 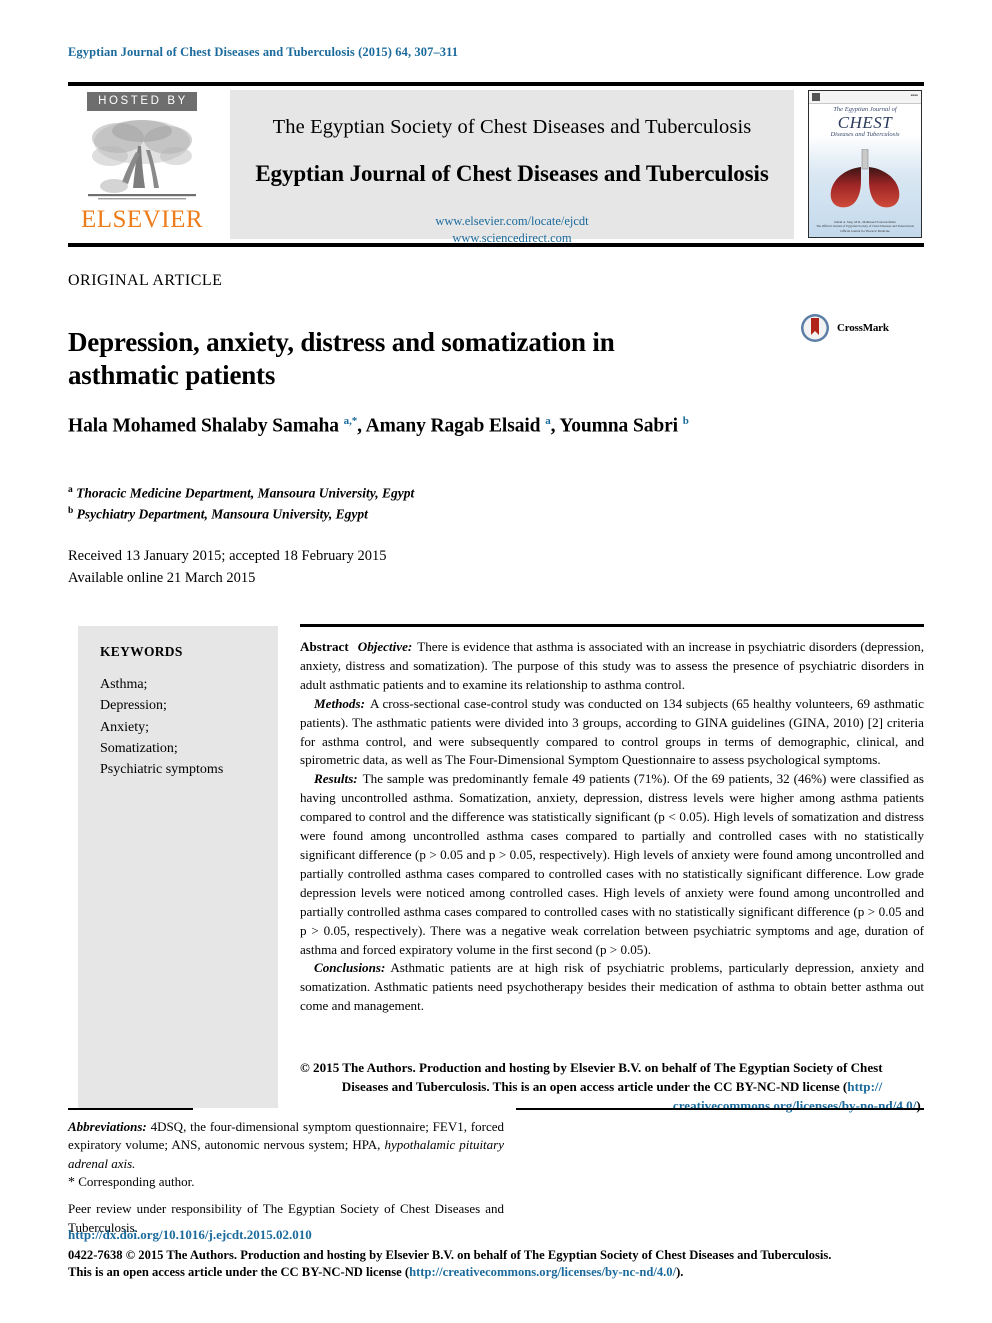 I want to click on objective-label: Objective:, so click(x=385, y=646).